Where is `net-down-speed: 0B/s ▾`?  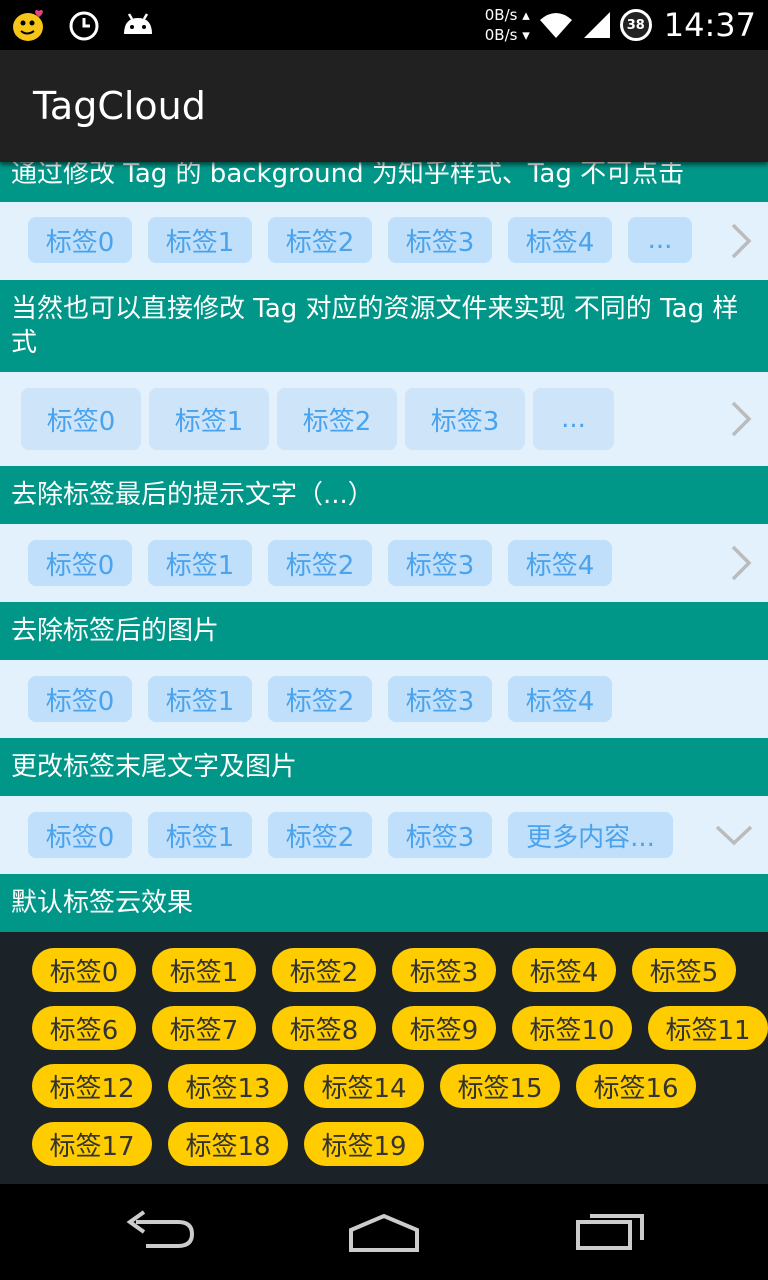
net-down-speed: 0B/s ▾ is located at coordinates (507, 35).